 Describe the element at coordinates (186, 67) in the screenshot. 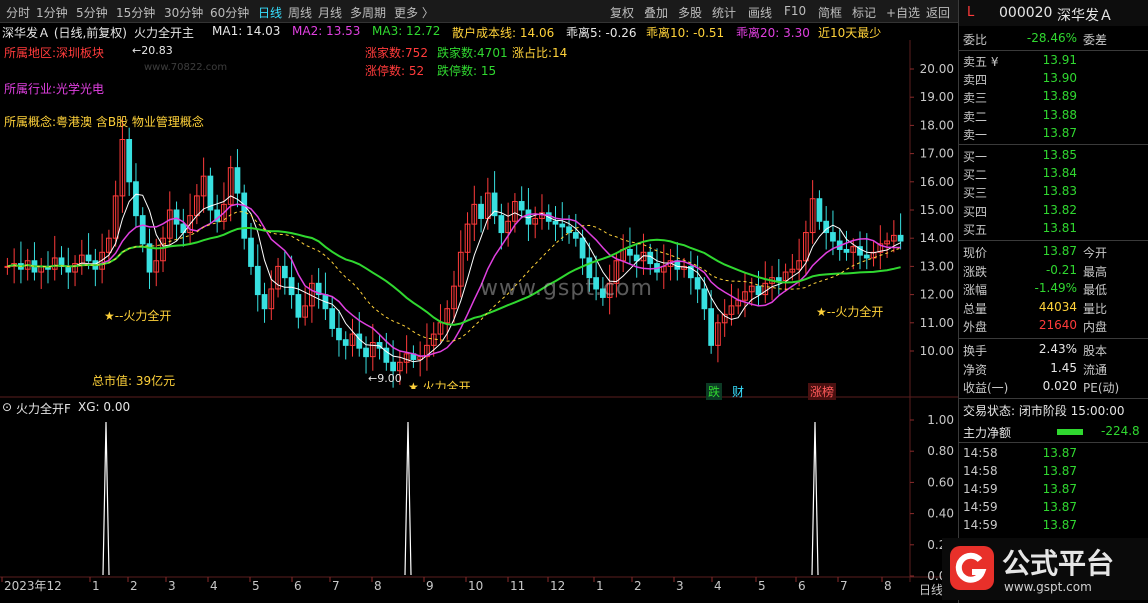

I see `watermark-small: www.70822.com` at that location.